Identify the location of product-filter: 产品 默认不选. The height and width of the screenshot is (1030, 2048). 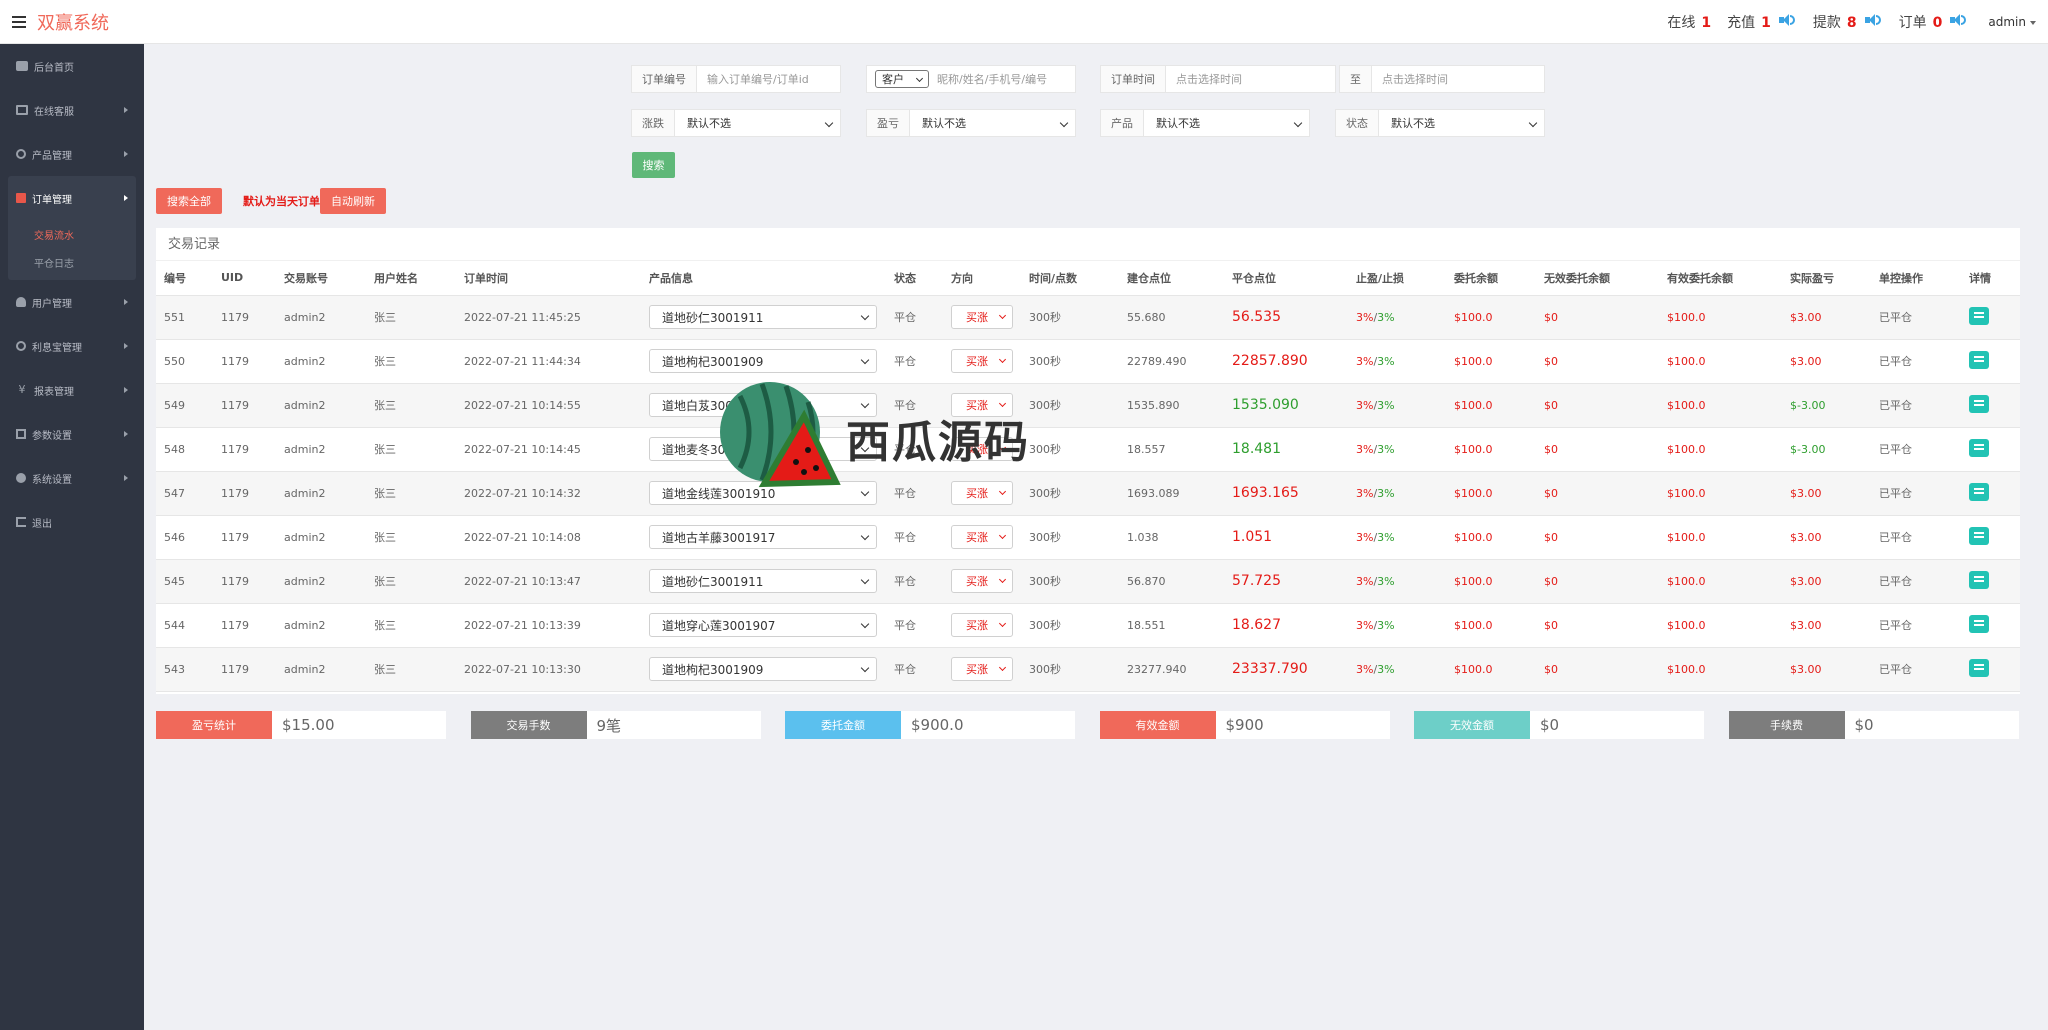
(1205, 123).